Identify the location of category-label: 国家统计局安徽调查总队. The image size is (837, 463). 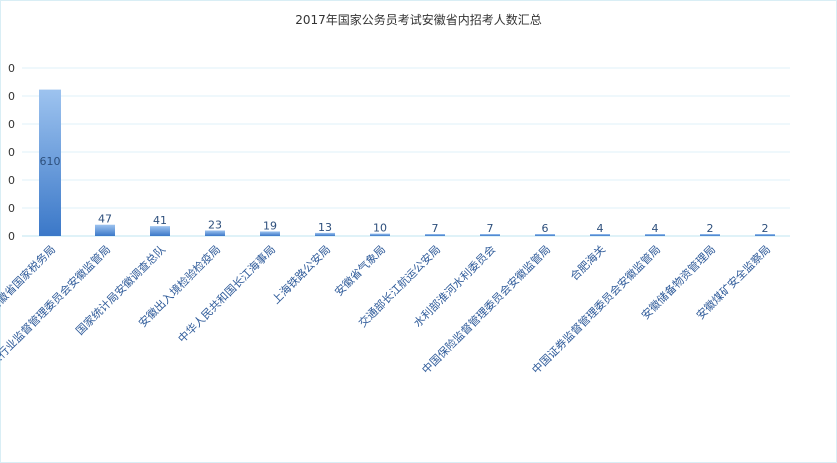
(120, 289).